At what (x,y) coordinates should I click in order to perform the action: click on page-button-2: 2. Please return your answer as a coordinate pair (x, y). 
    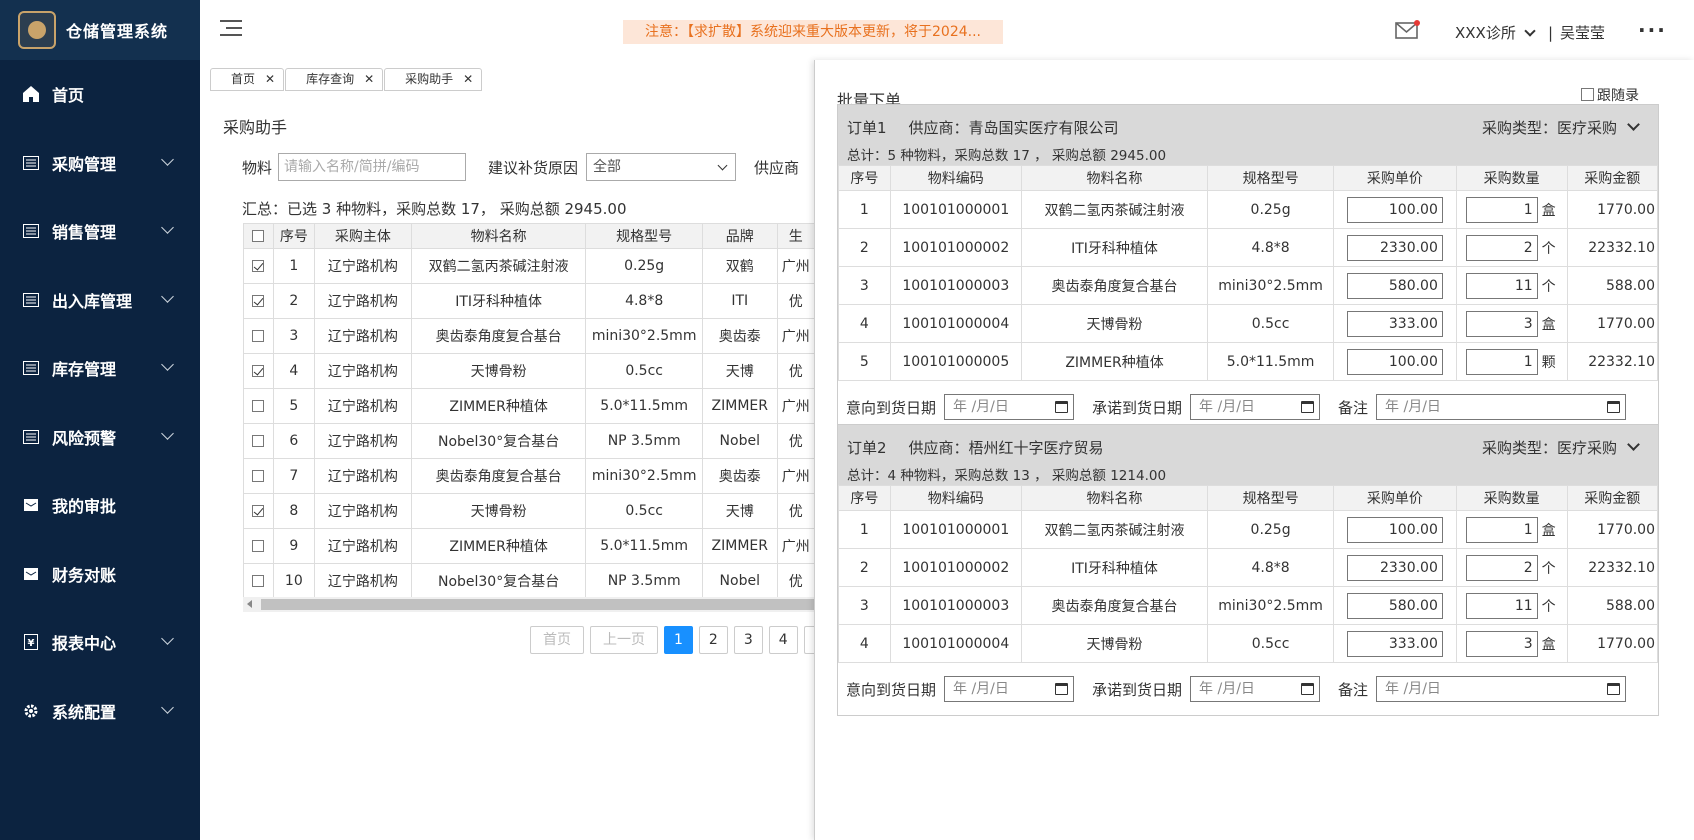
    Looking at the image, I should click on (713, 640).